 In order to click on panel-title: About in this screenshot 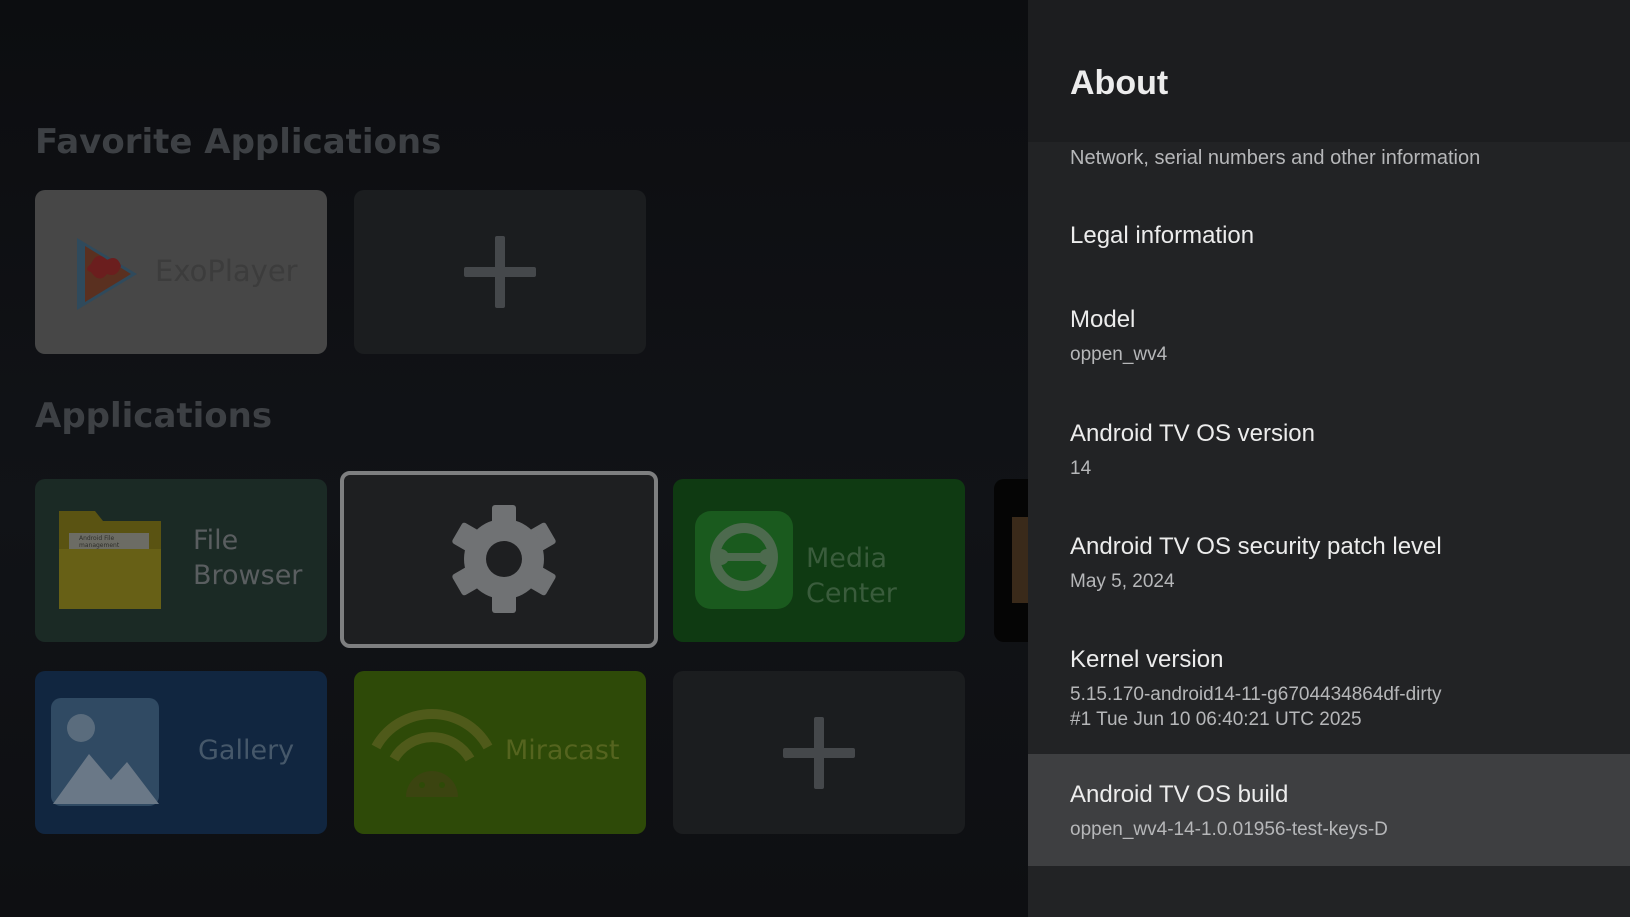, I will do `click(1119, 83)`.